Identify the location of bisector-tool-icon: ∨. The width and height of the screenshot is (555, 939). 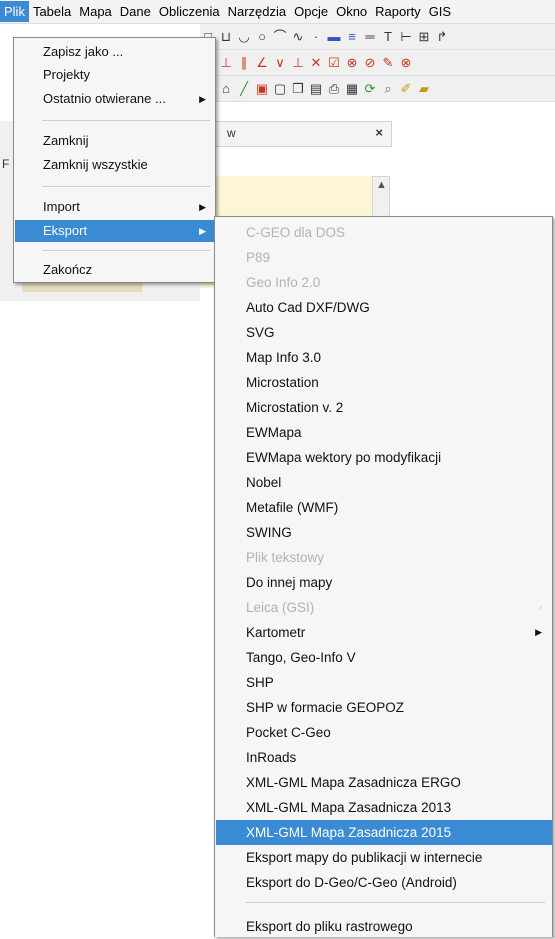
(280, 63).